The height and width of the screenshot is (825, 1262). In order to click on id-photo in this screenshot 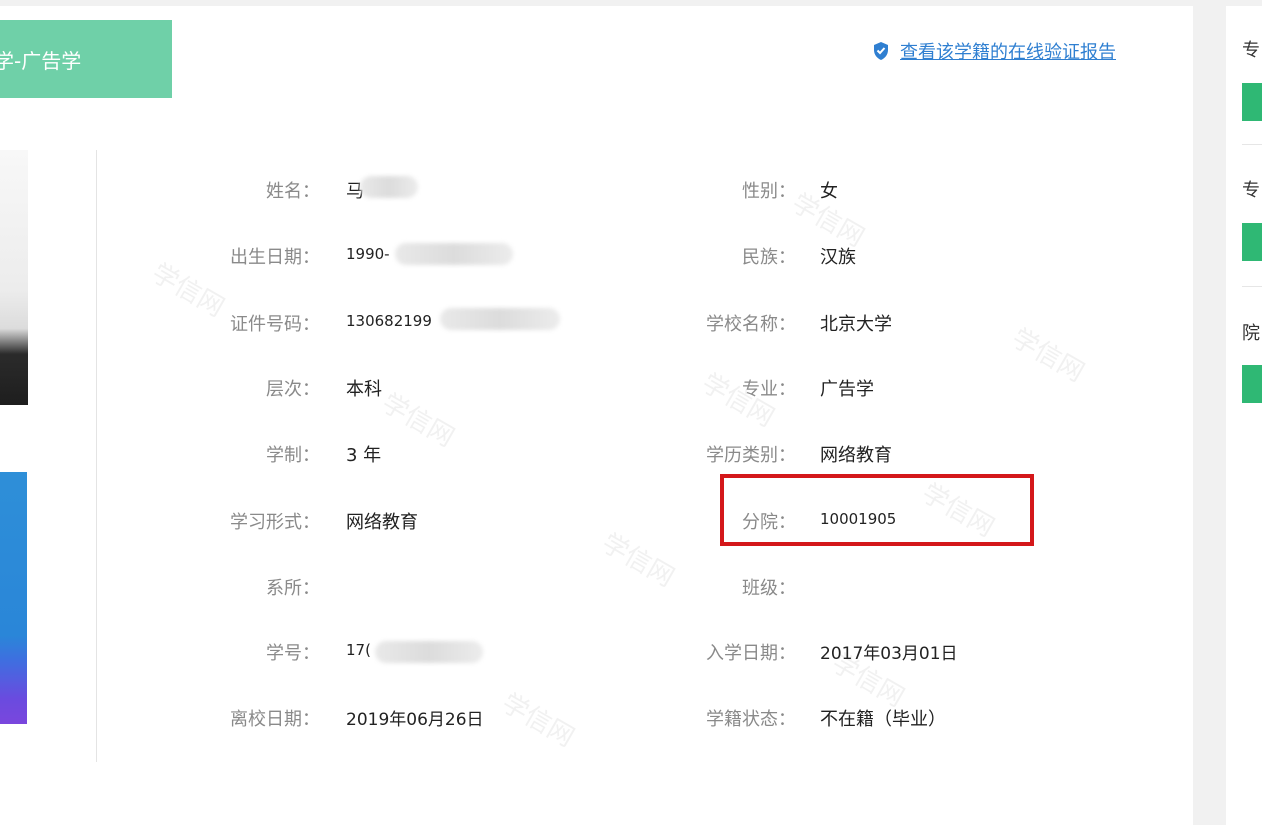, I will do `click(13, 598)`.